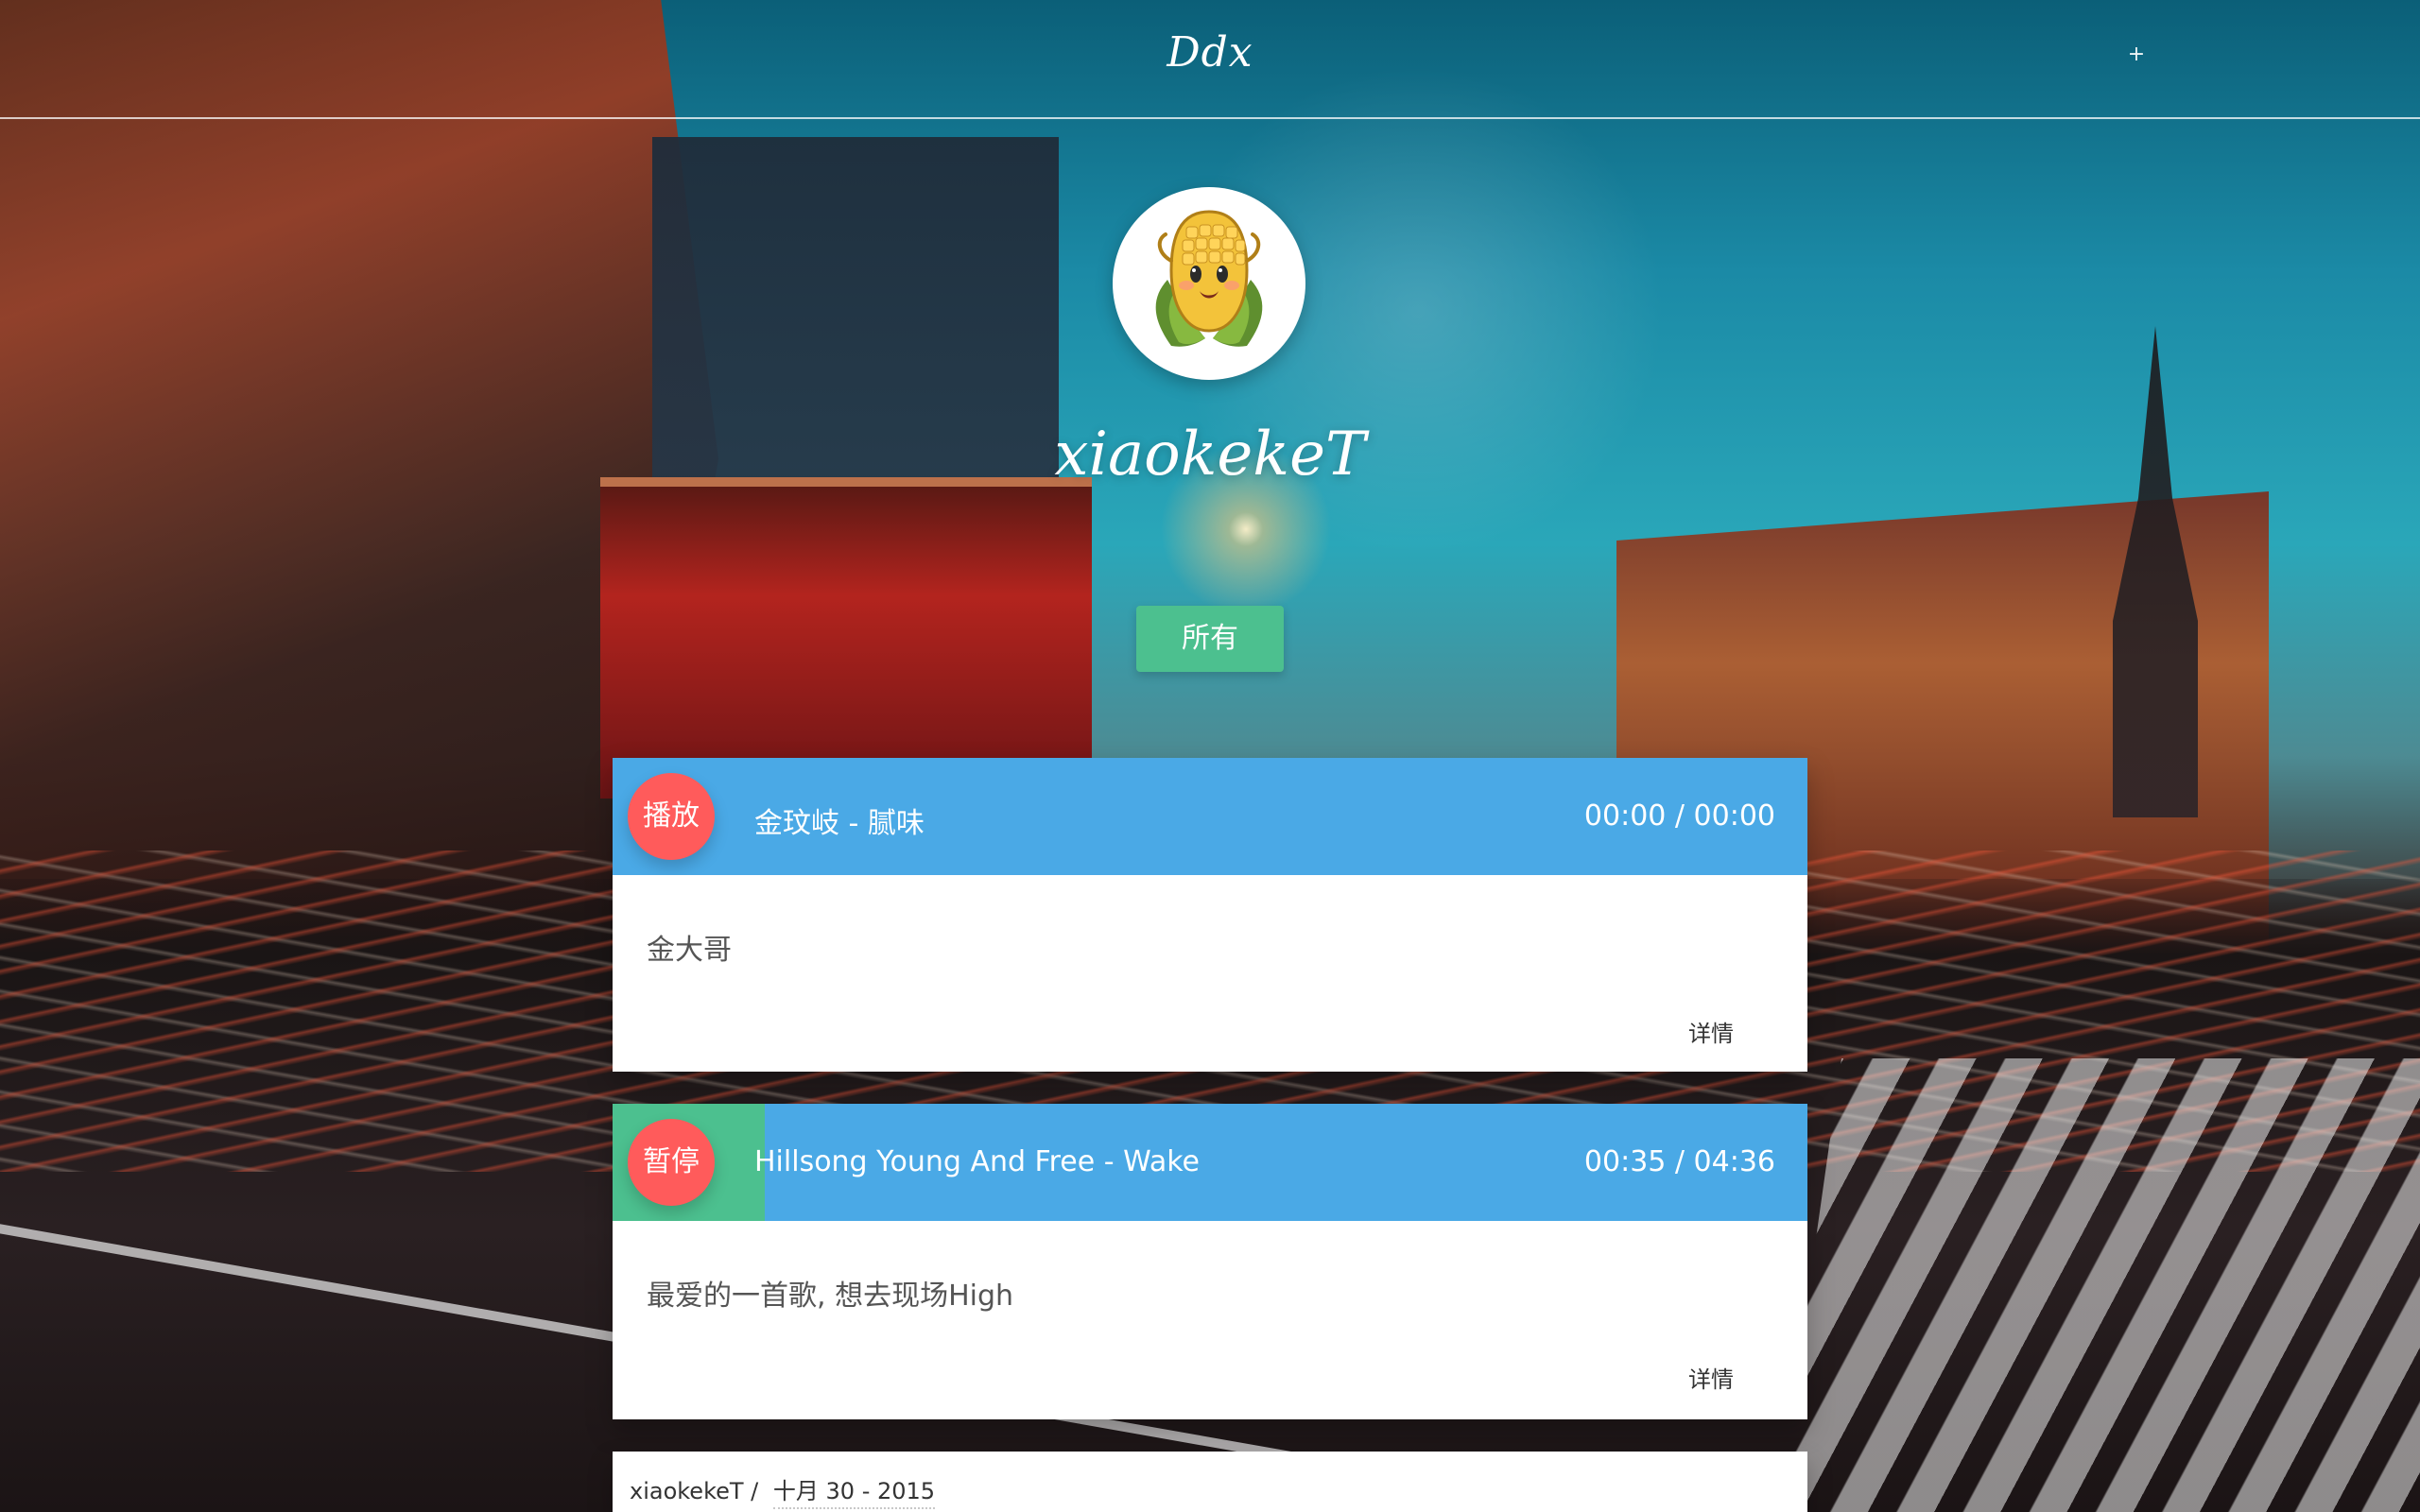 The width and height of the screenshot is (2420, 1512). What do you see at coordinates (854, 1490) in the screenshot?
I see `post-date: 十月 30 - 2015` at bounding box center [854, 1490].